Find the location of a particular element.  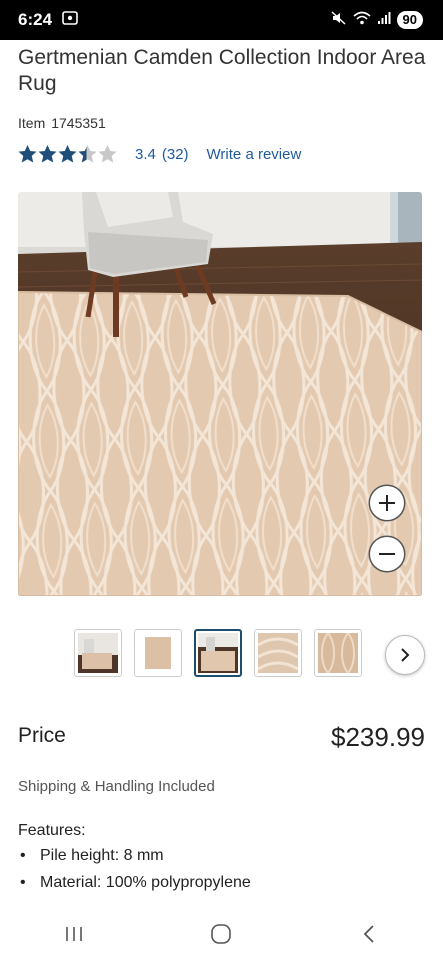

zoom-out-button is located at coordinates (387, 554).